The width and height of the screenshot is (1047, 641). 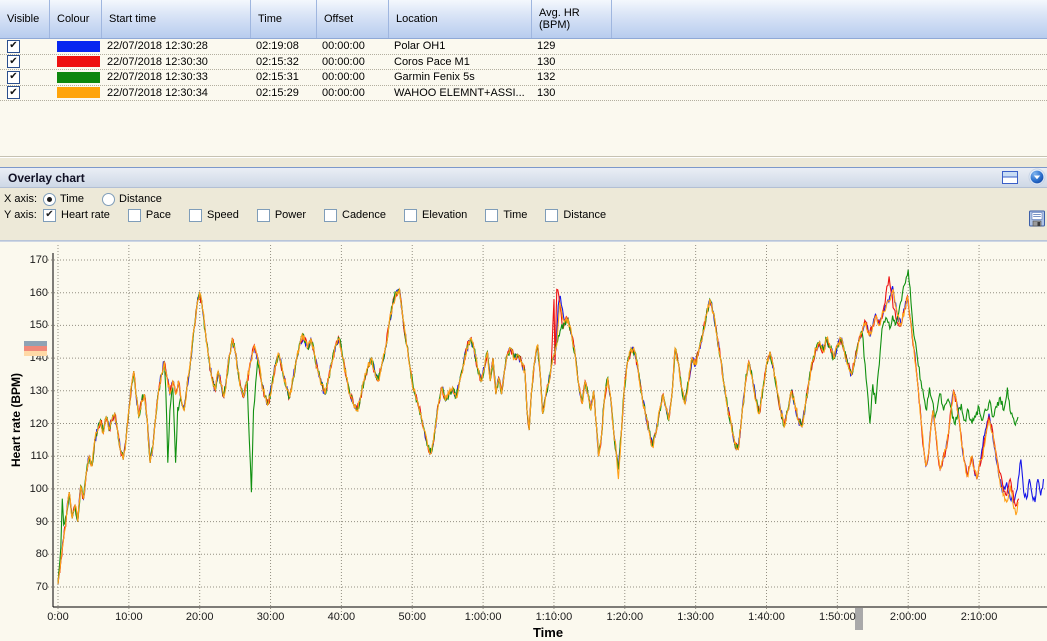 What do you see at coordinates (695, 617) in the screenshot?
I see `x-tick-label: 1:30:00` at bounding box center [695, 617].